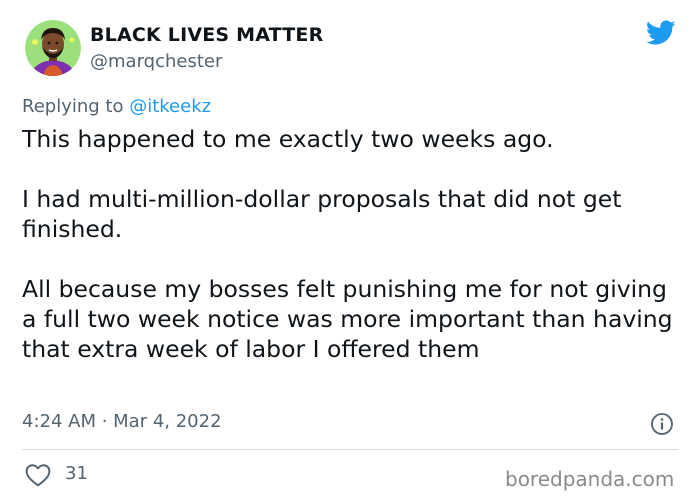 Image resolution: width=700 pixels, height=502 pixels. I want to click on author-handle: @marqchester, so click(156, 61).